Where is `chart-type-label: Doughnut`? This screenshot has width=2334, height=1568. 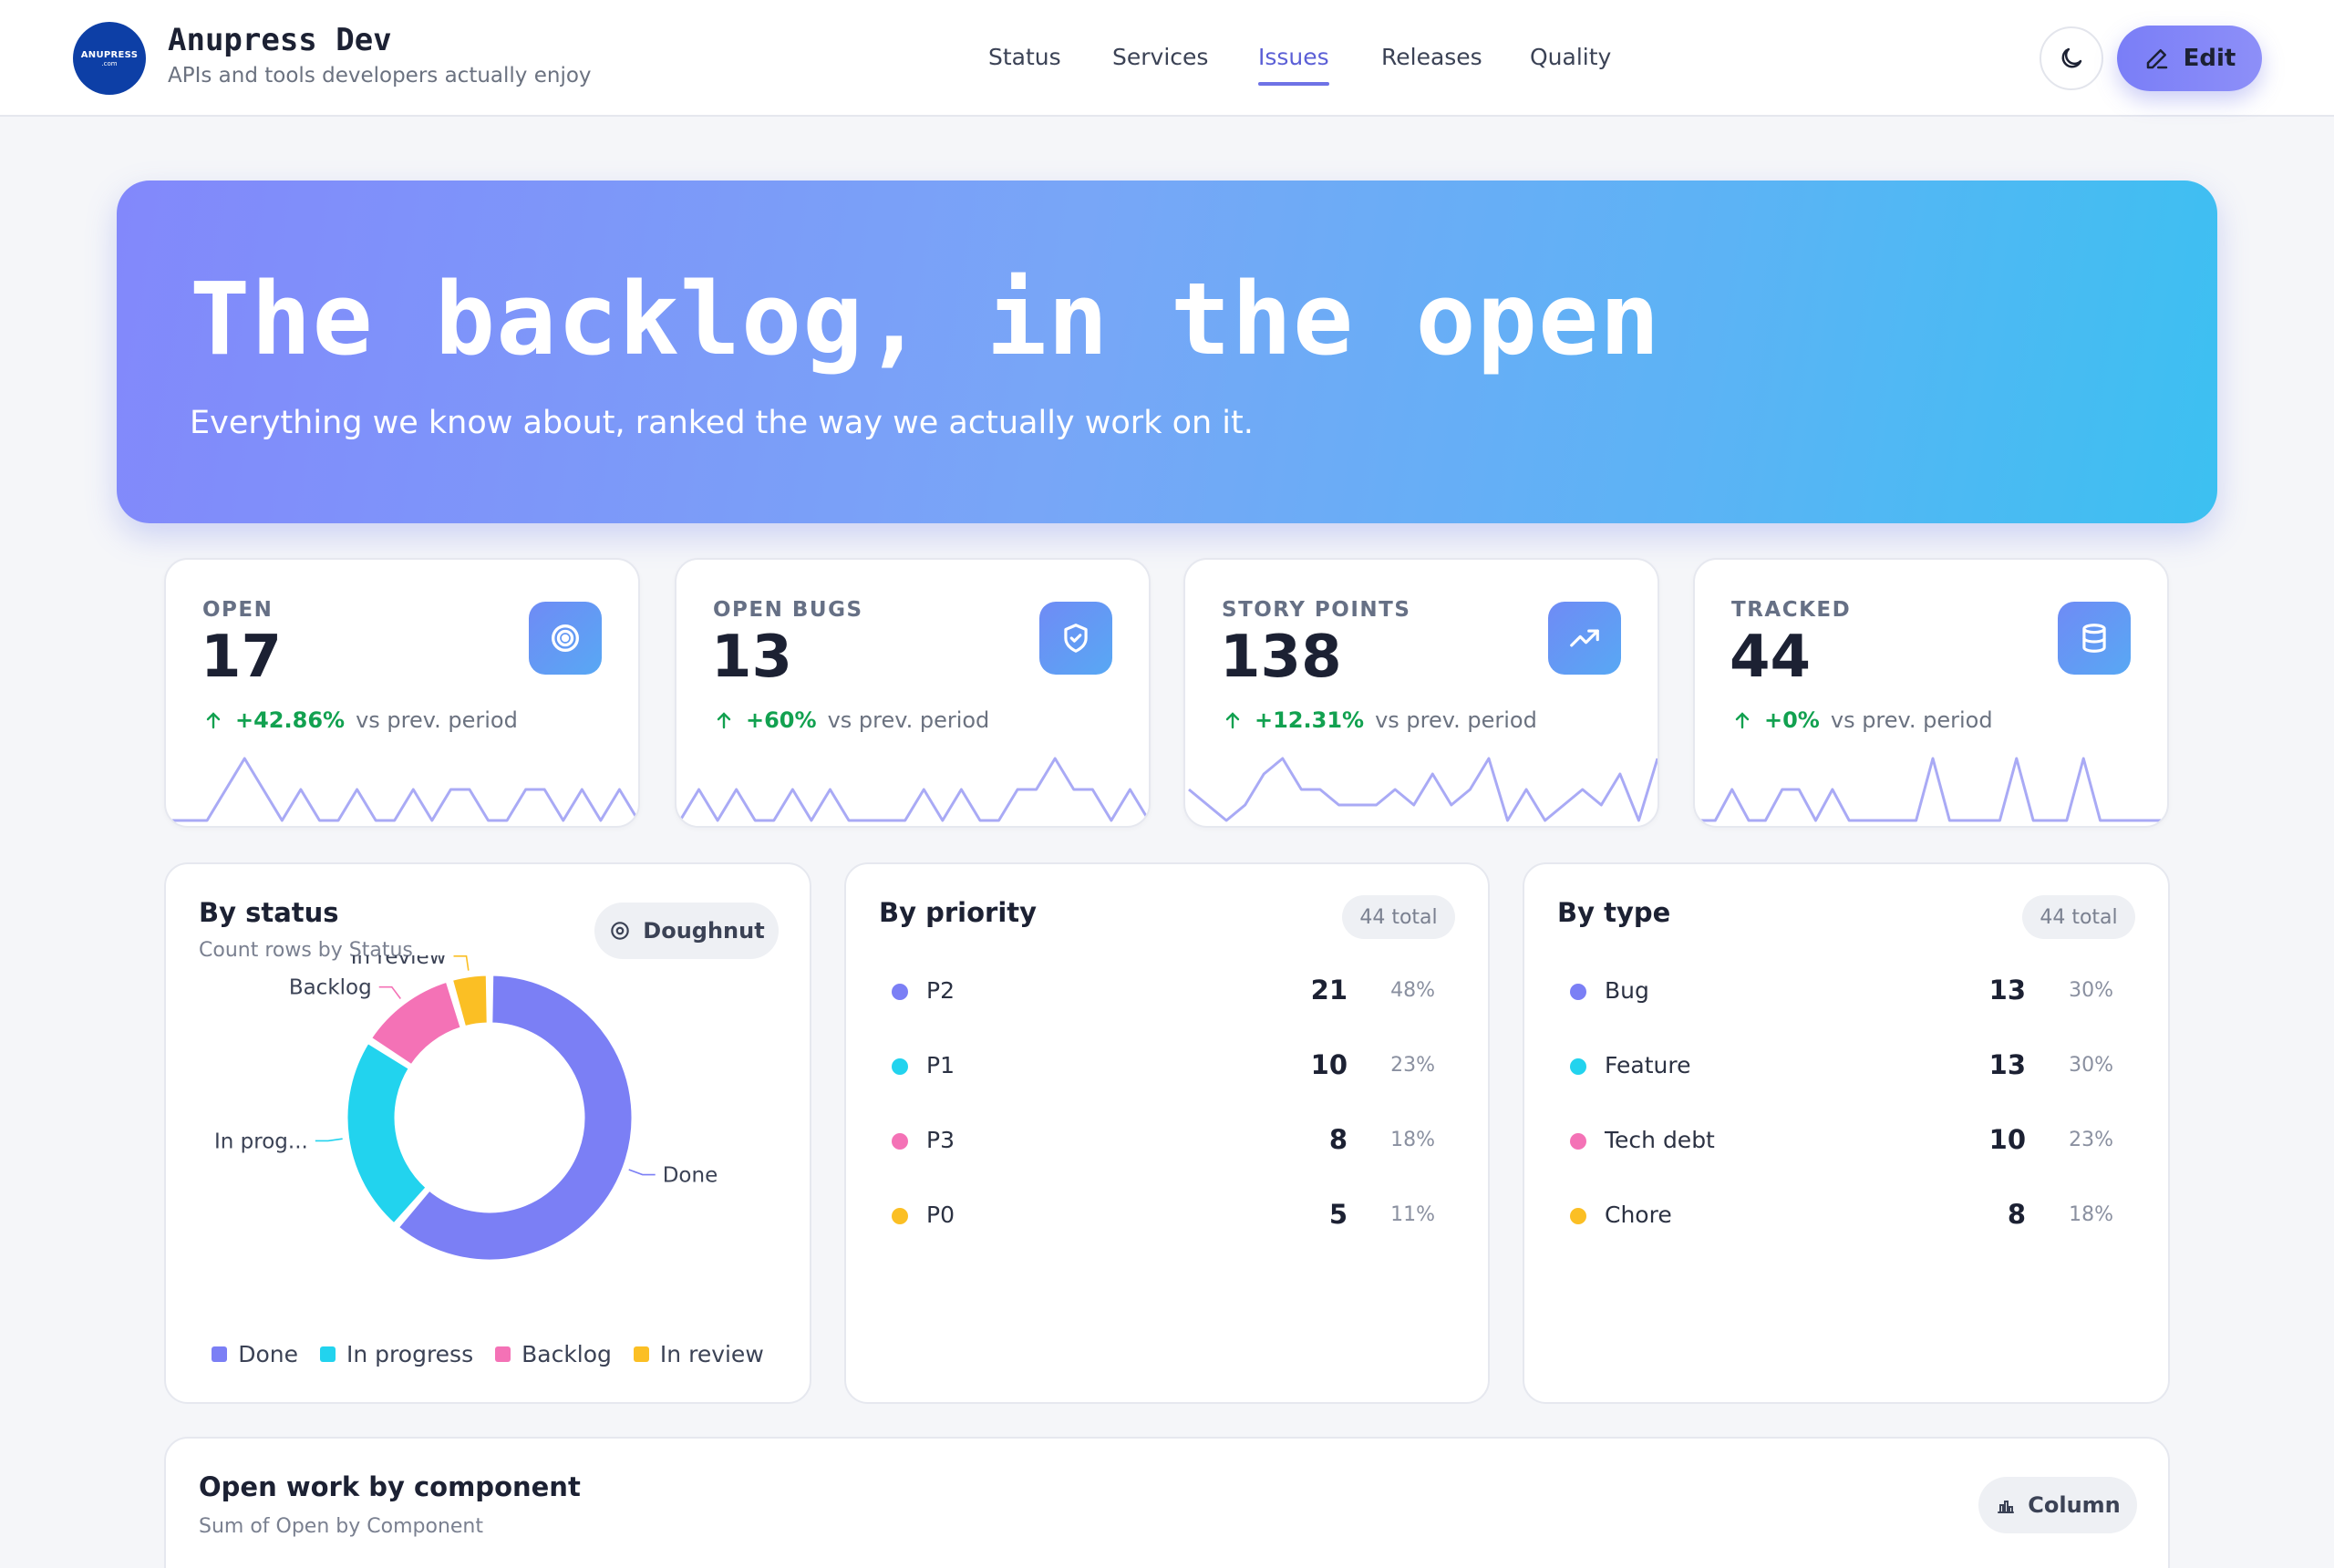 chart-type-label: Doughnut is located at coordinates (704, 931).